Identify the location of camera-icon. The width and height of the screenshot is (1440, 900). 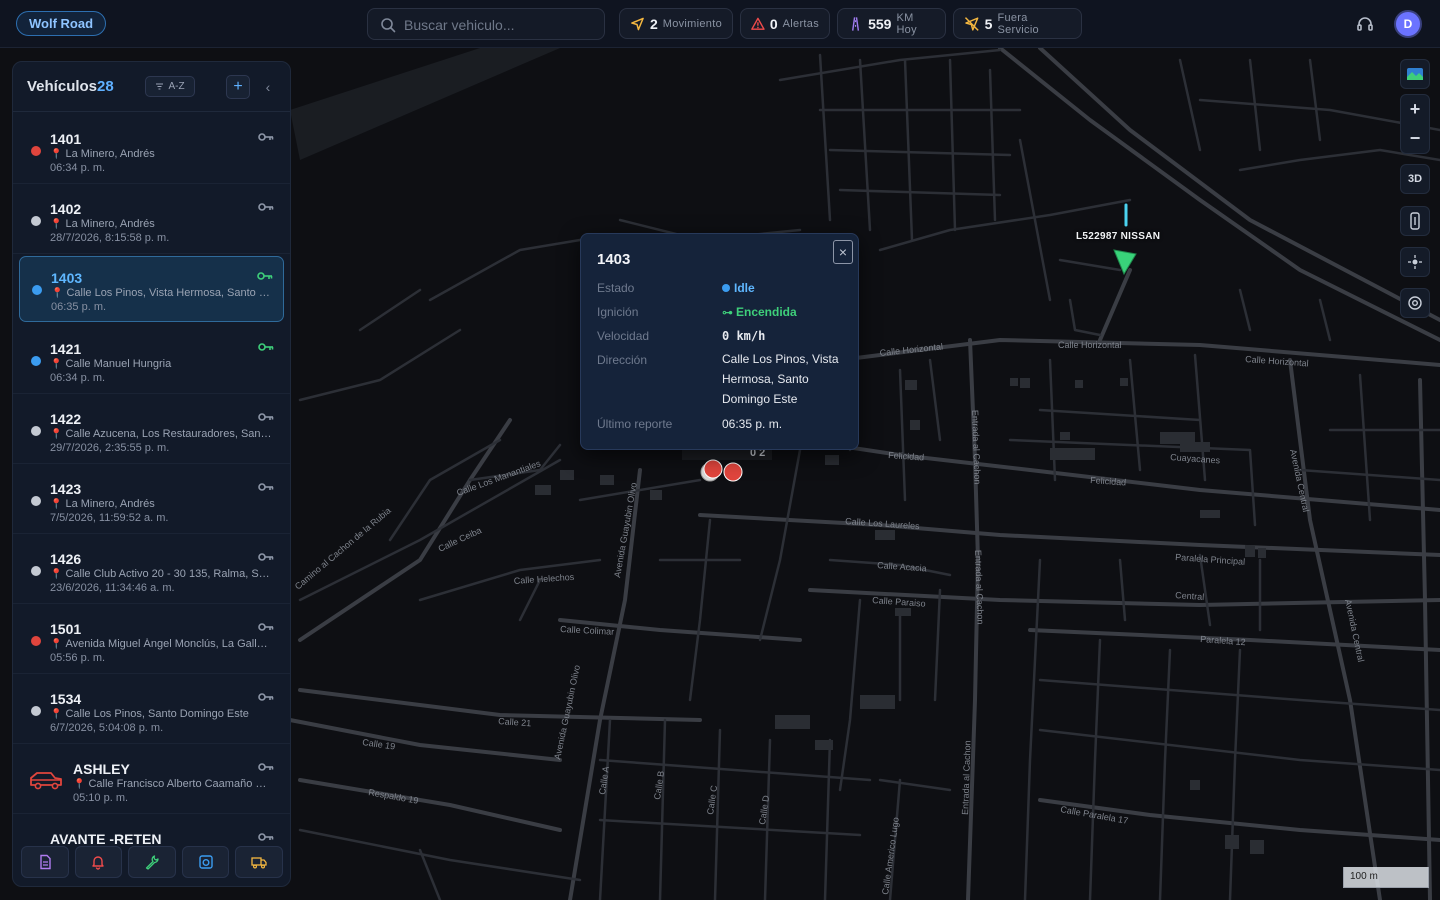
(205, 862).